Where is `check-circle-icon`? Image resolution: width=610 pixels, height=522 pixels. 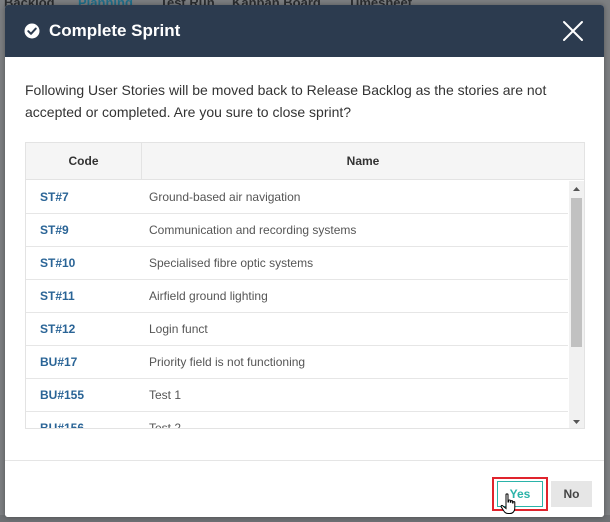
check-circle-icon is located at coordinates (32, 31).